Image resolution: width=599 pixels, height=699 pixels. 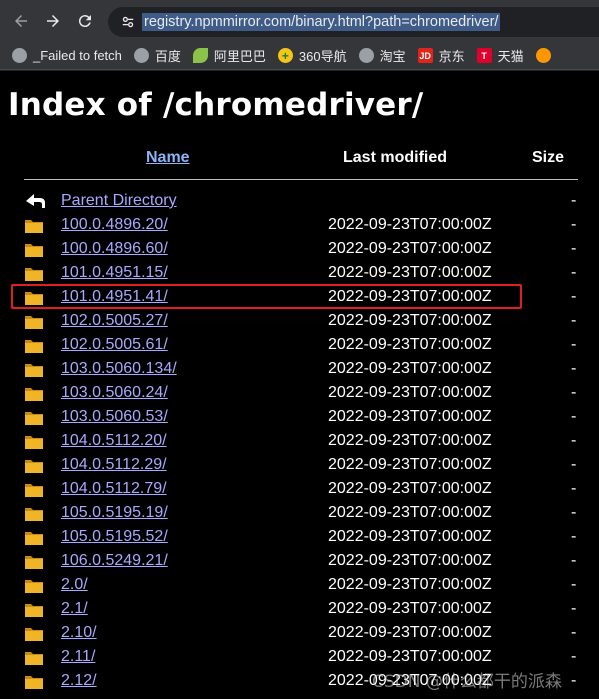 I want to click on directory-link: 2.10/, so click(x=79, y=633).